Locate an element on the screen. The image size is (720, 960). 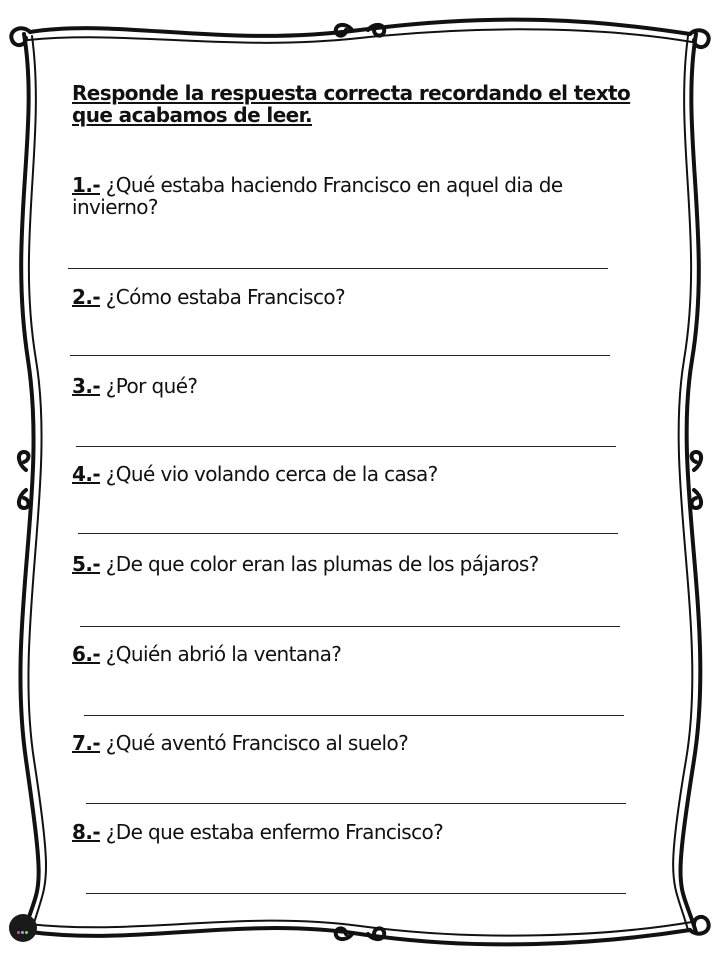
question-2: 2.- ¿Cómo estaba Francisco? is located at coordinates (342, 297).